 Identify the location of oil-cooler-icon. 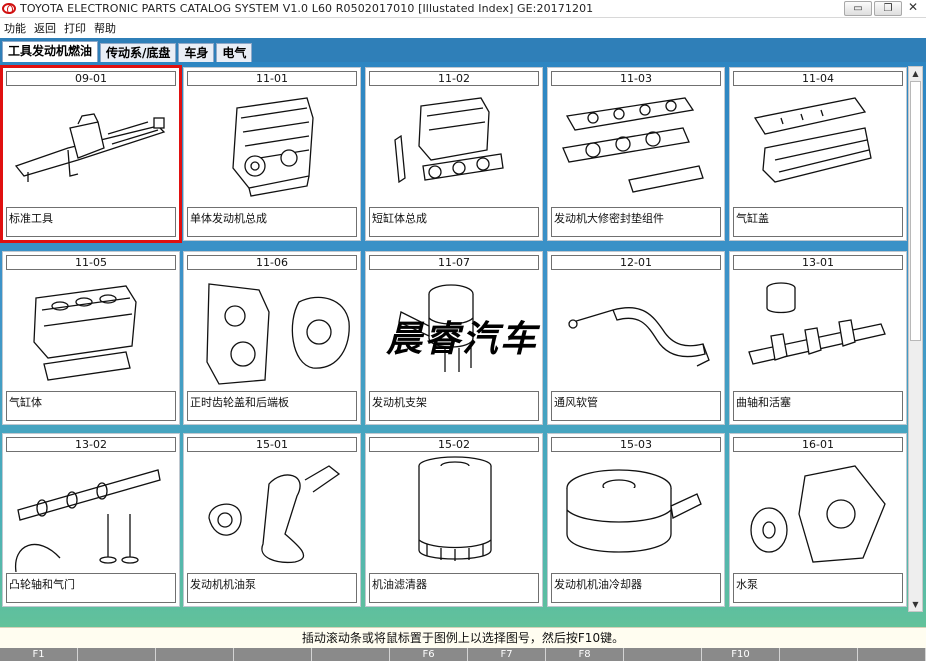
(634, 511).